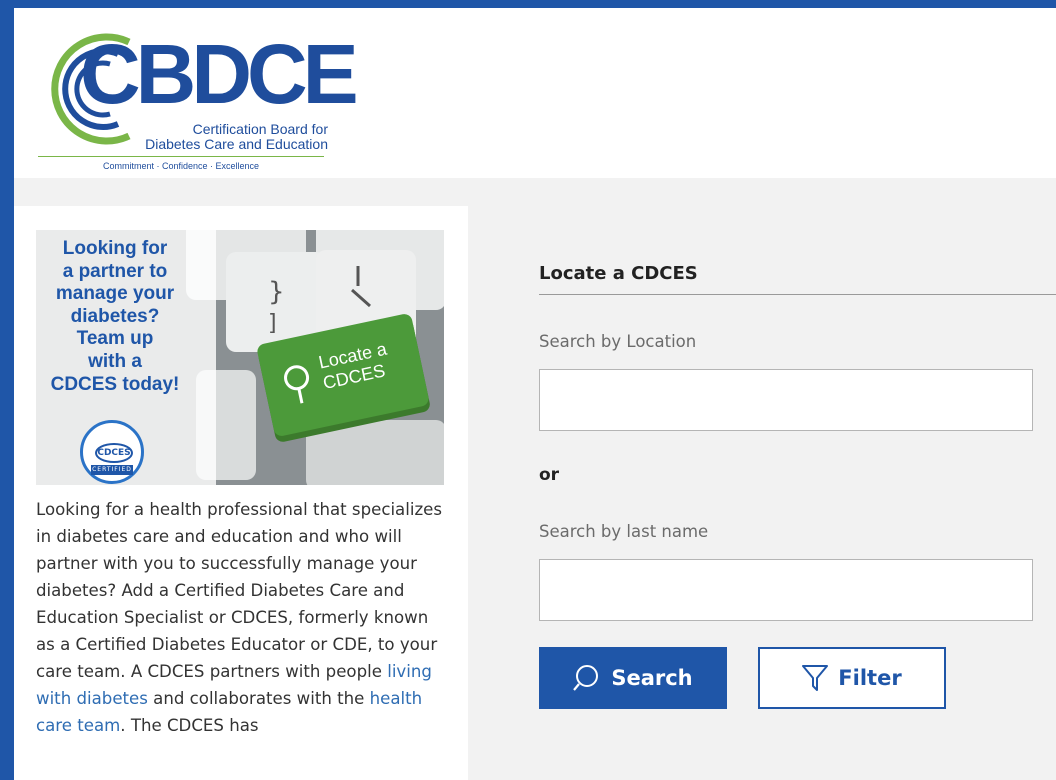 The image size is (1056, 780). I want to click on badge-label: CDCES, so click(114, 453).